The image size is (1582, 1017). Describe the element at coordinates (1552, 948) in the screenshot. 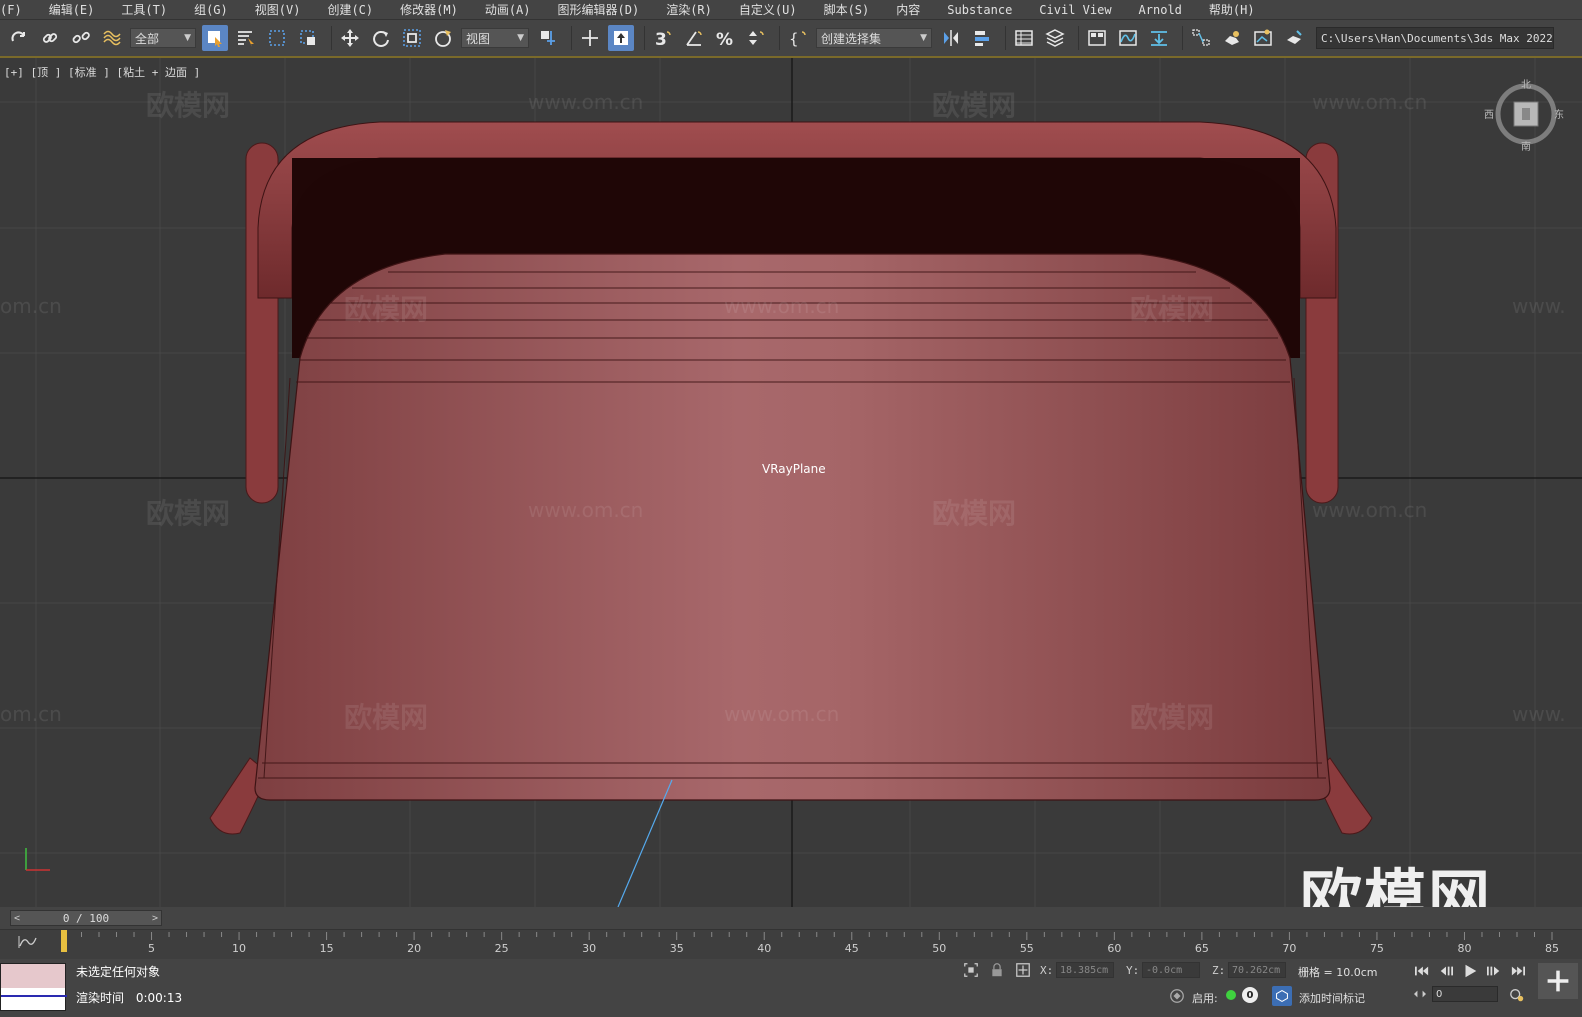

I see `trackbar-tick-label: 85` at that location.